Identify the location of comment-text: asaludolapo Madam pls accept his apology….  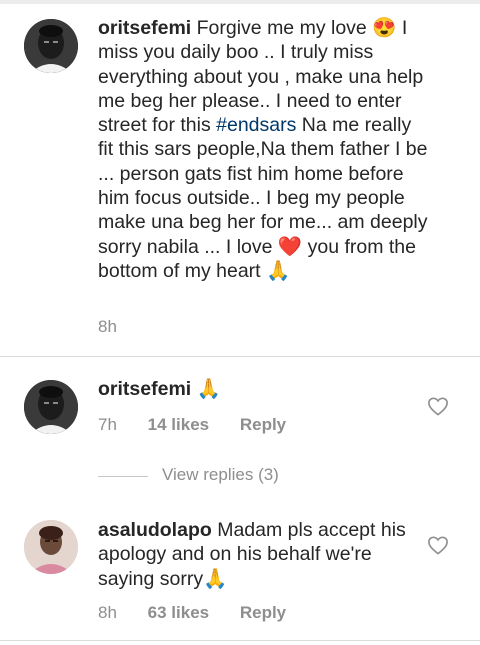
(253, 554).